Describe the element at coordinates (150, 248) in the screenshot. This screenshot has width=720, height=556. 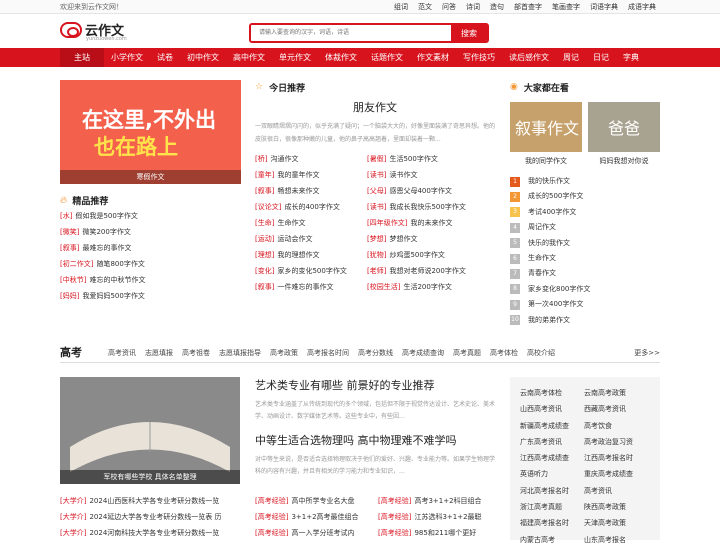
I see `list-item: [叙事] 最难忘的事作文` at that location.